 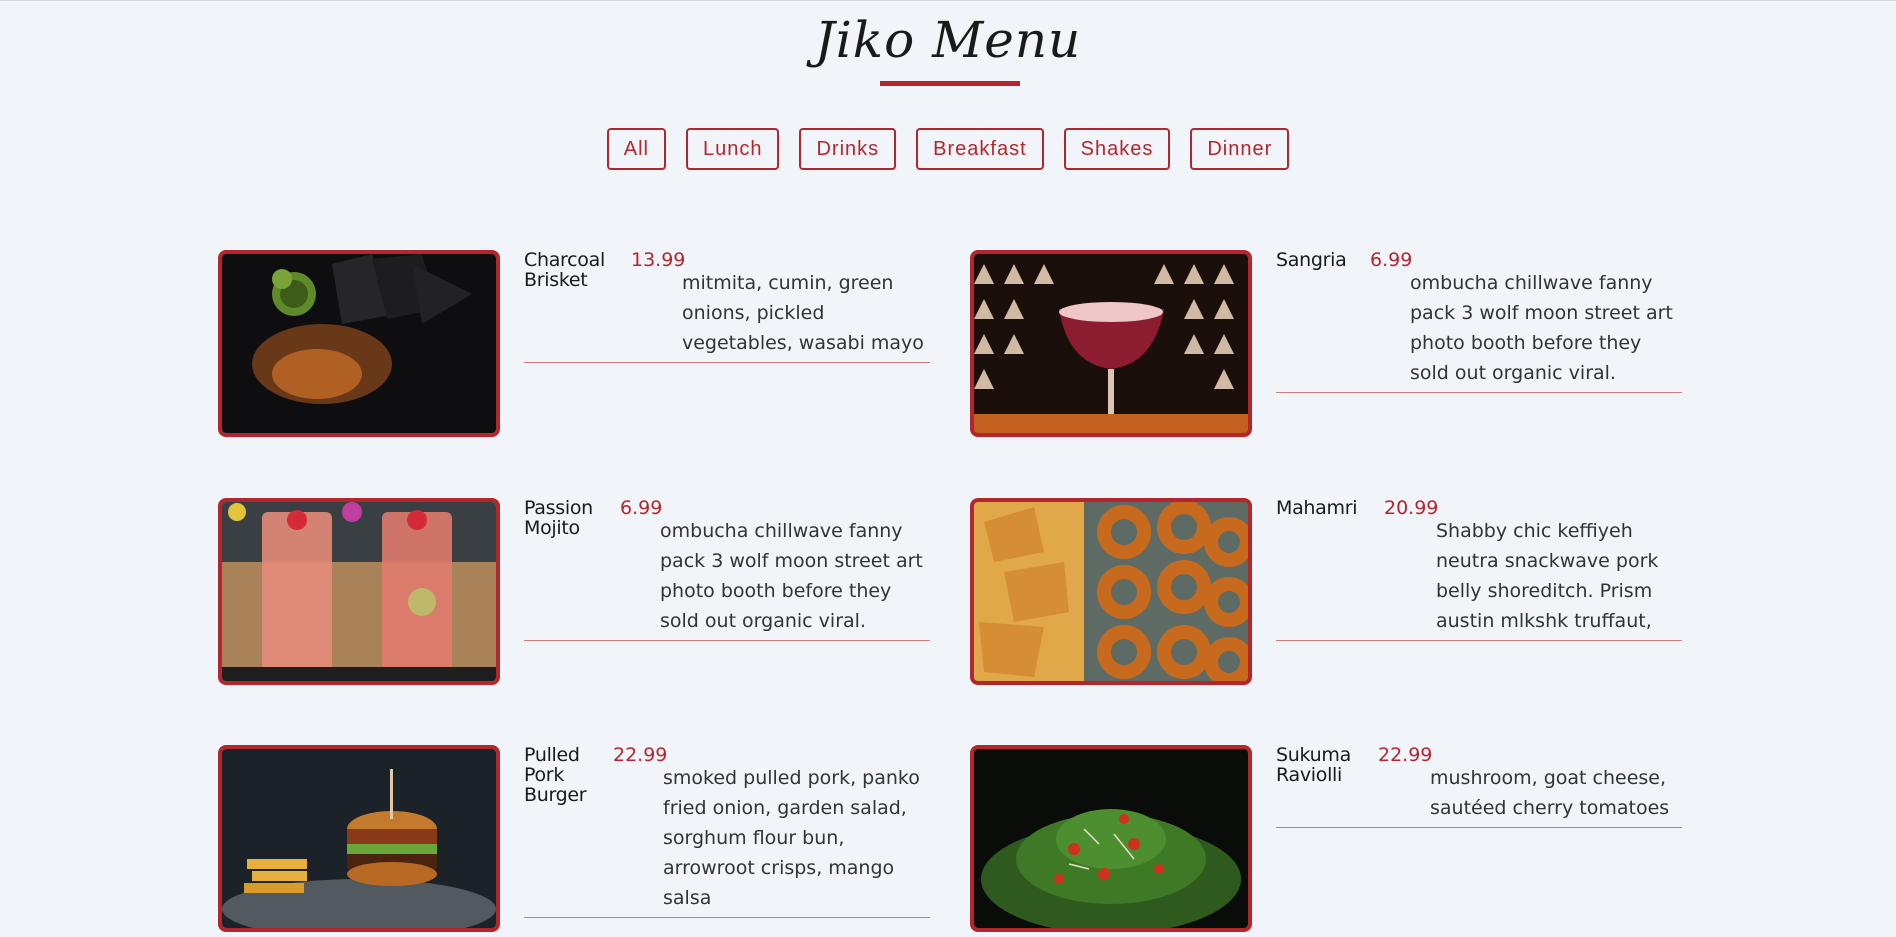 I want to click on item-price: 13.99, so click(x=658, y=260).